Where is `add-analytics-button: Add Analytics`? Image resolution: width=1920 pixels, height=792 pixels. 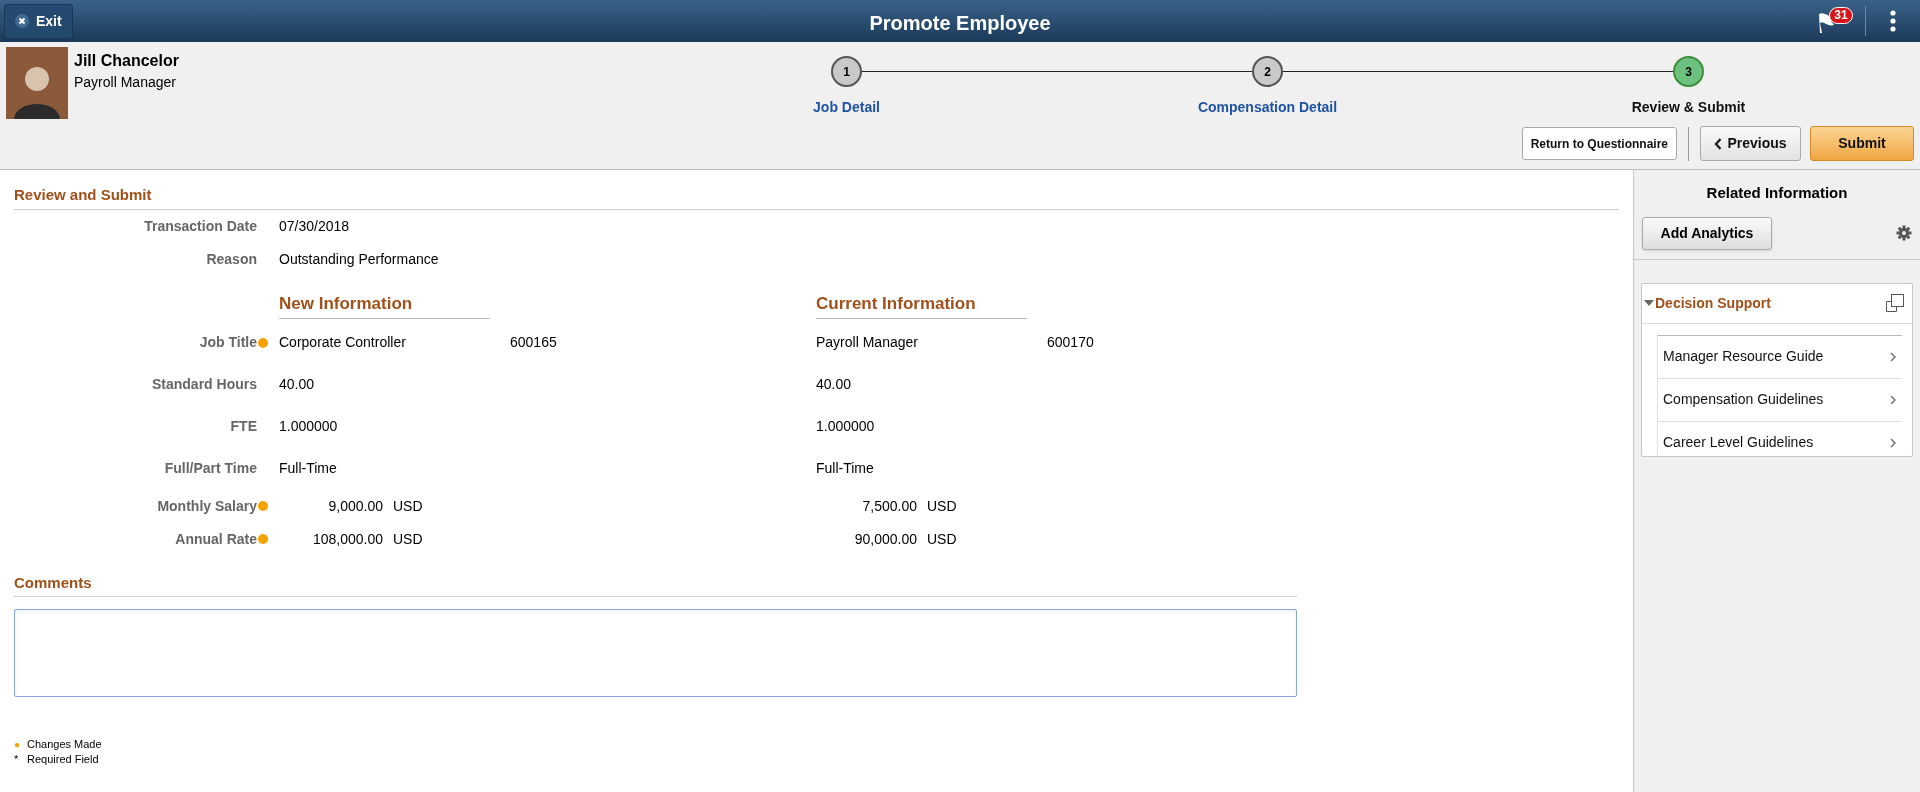
add-analytics-button: Add Analytics is located at coordinates (1707, 233).